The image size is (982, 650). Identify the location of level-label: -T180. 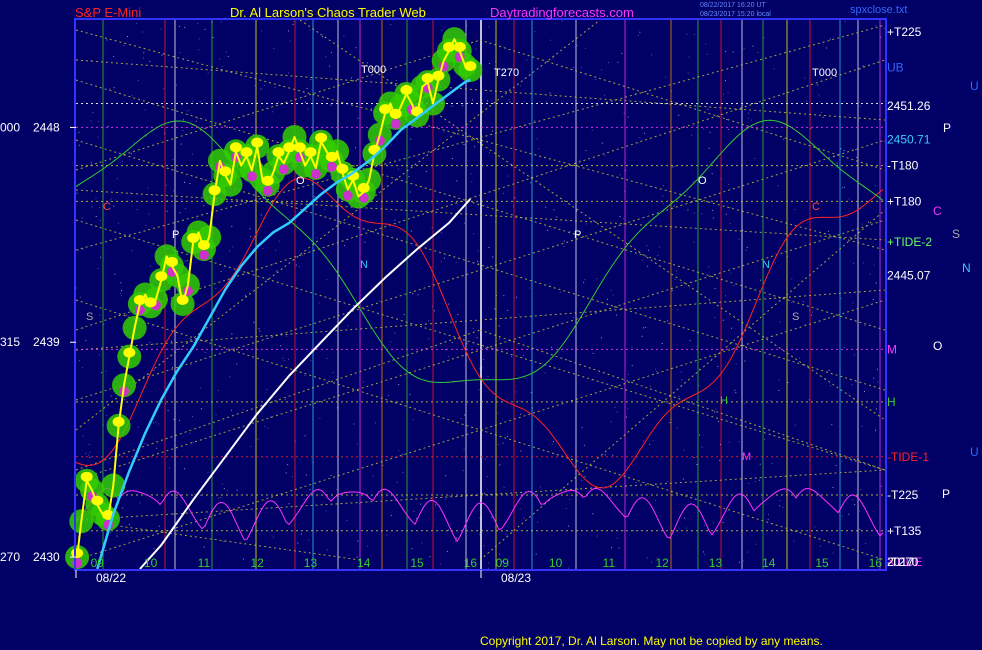
(903, 166).